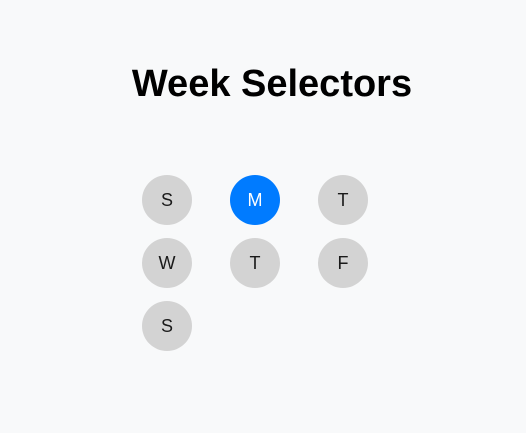 The width and height of the screenshot is (526, 433). I want to click on day-button-tuesday: T, so click(343, 200).